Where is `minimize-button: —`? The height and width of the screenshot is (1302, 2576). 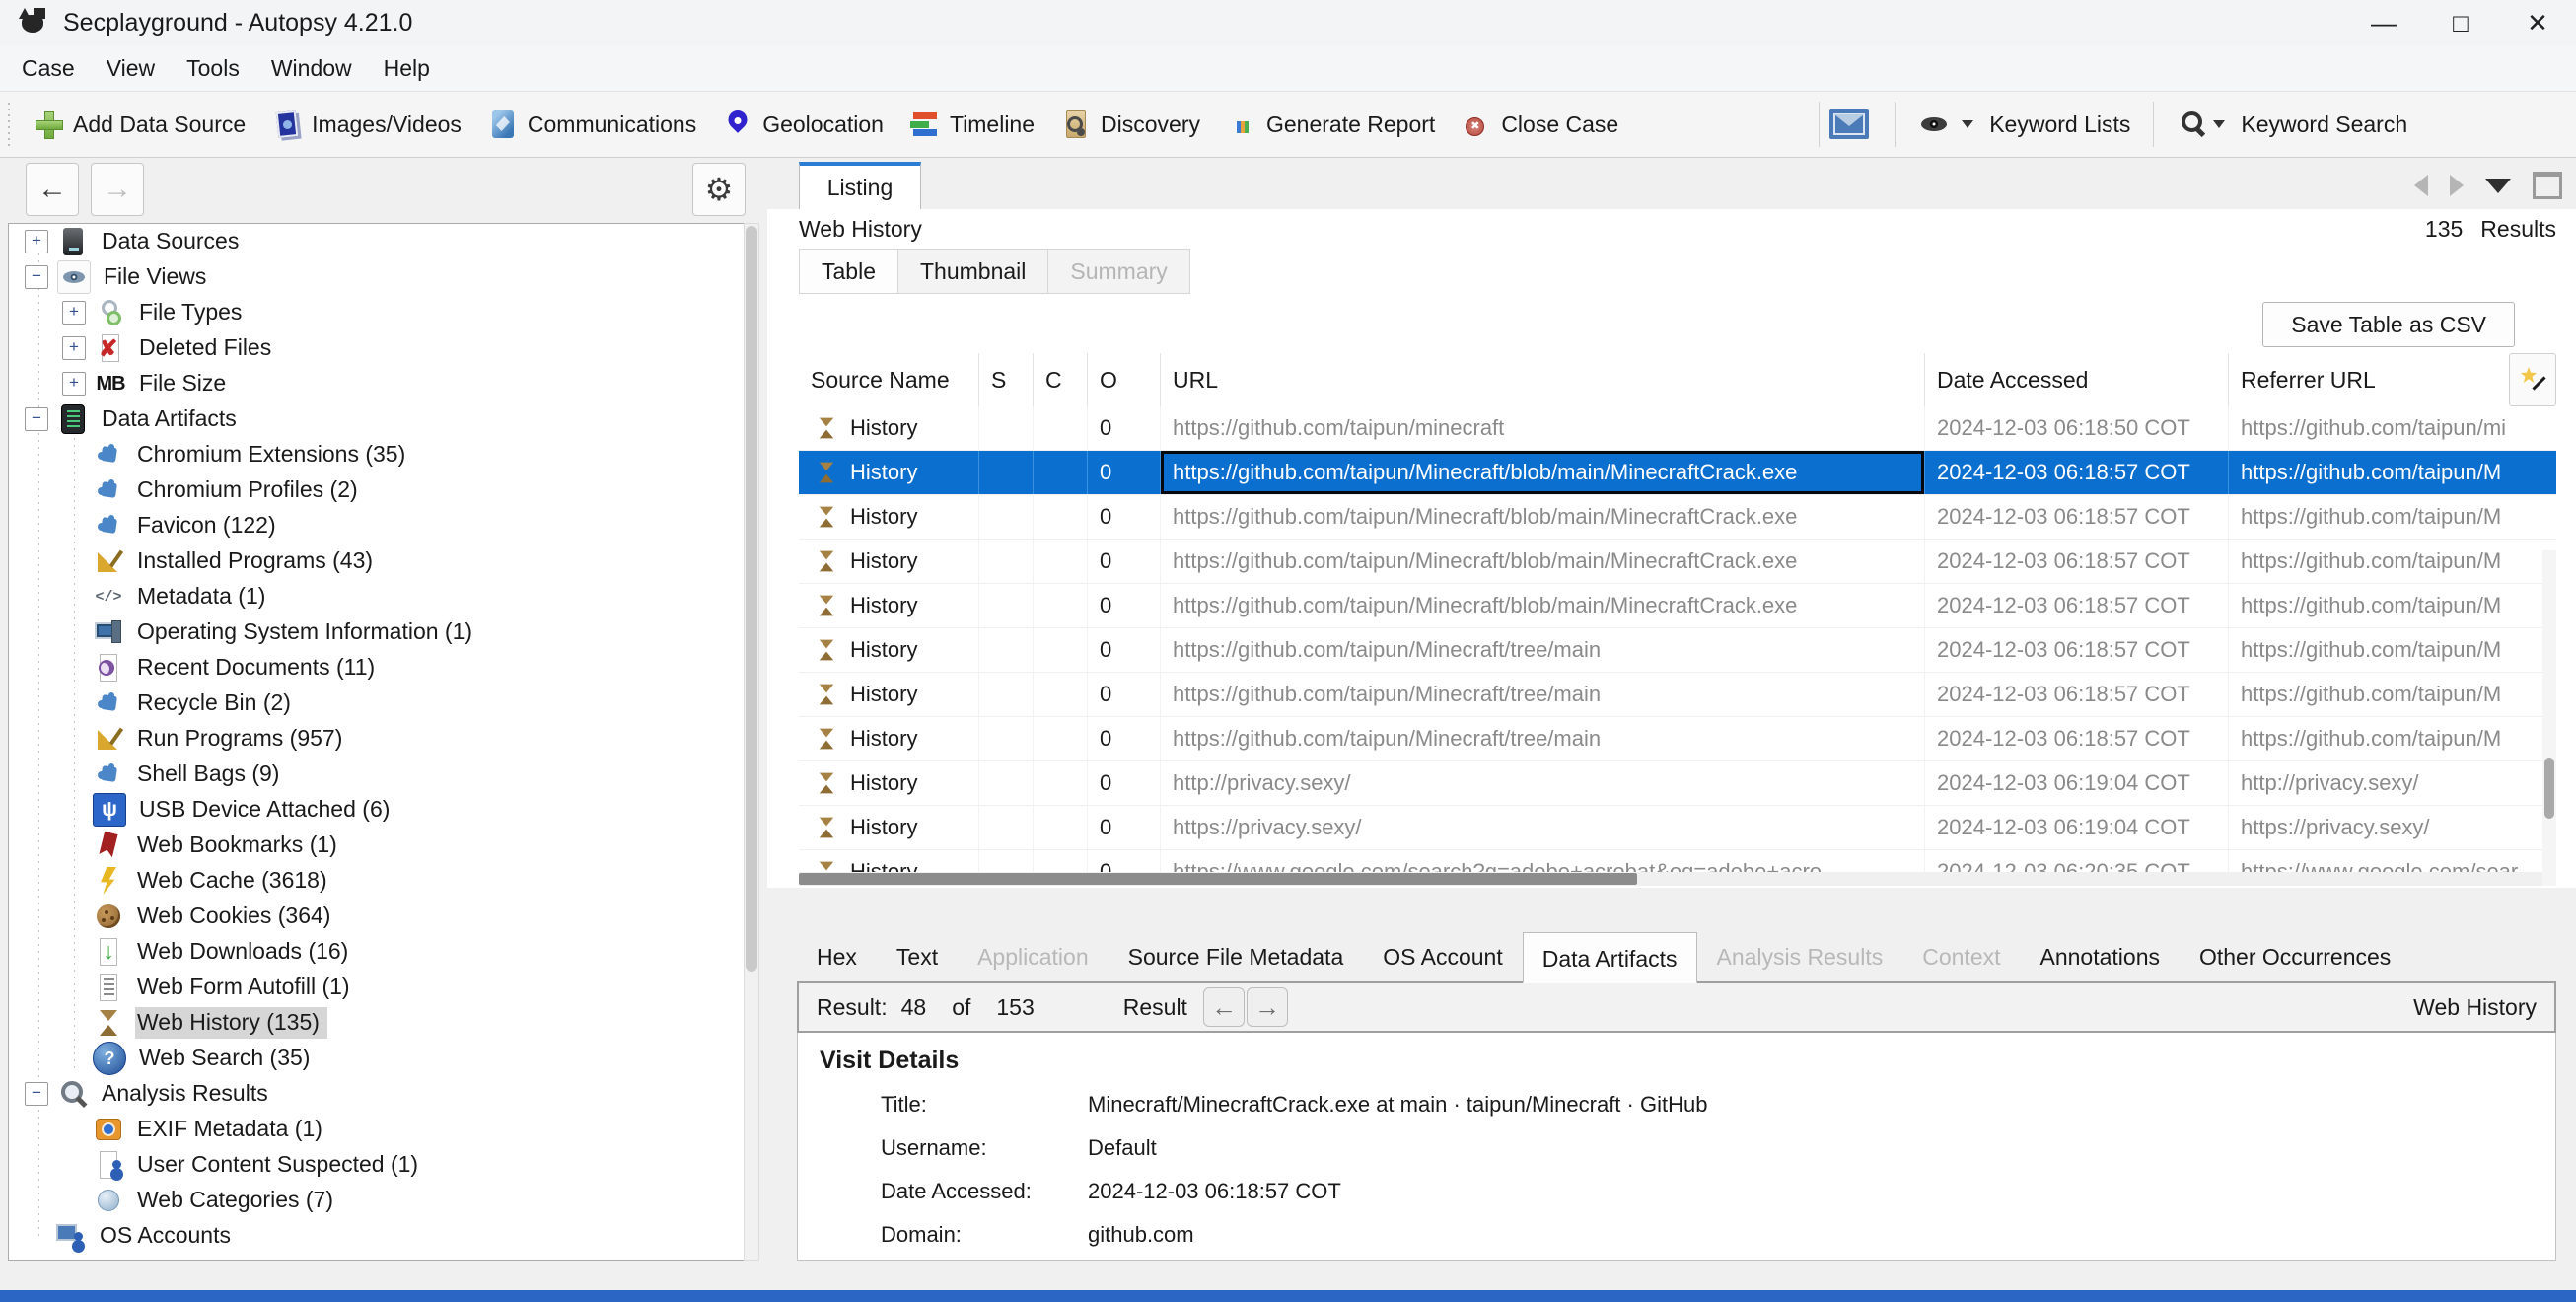
minimize-button: — is located at coordinates (2383, 22).